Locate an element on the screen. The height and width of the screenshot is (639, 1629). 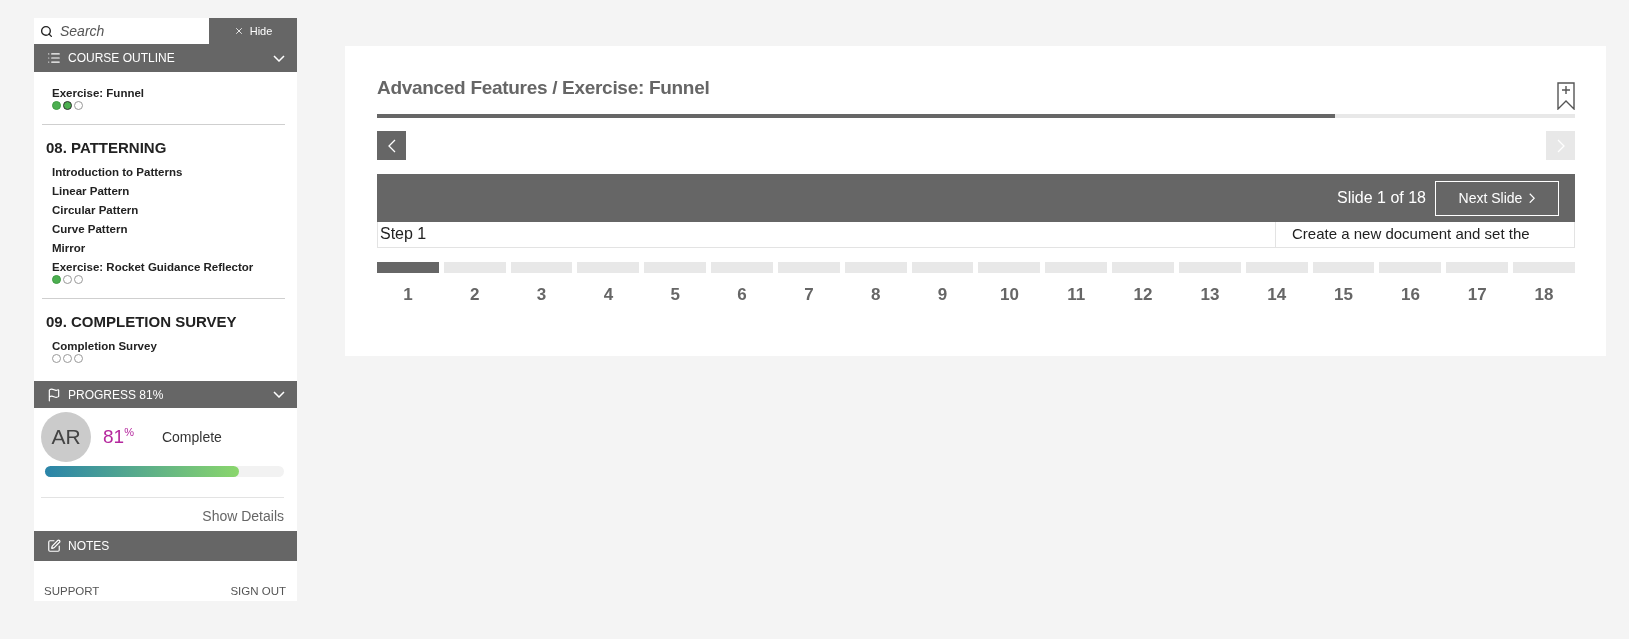
slide-number: 1 is located at coordinates (408, 295).